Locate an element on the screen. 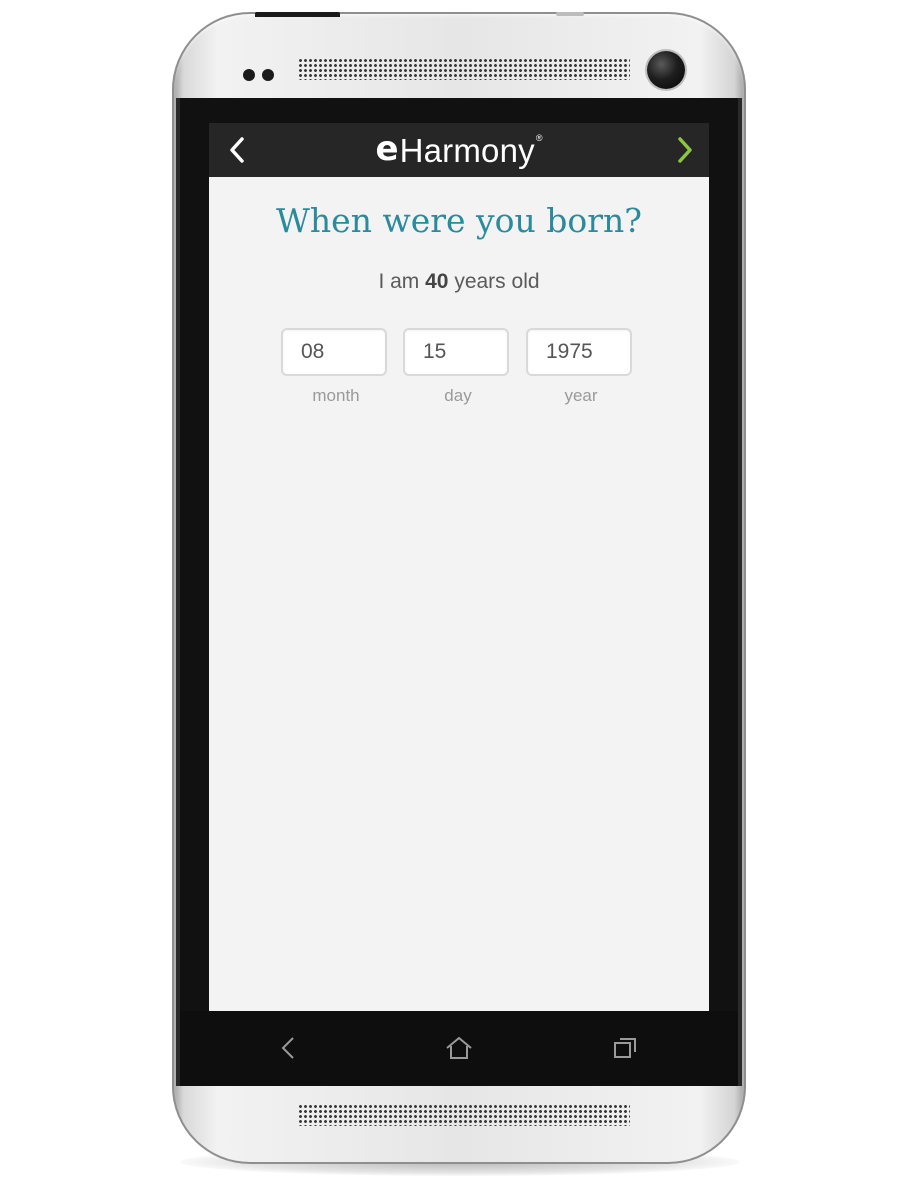  chevron-left-icon is located at coordinates (237, 150).